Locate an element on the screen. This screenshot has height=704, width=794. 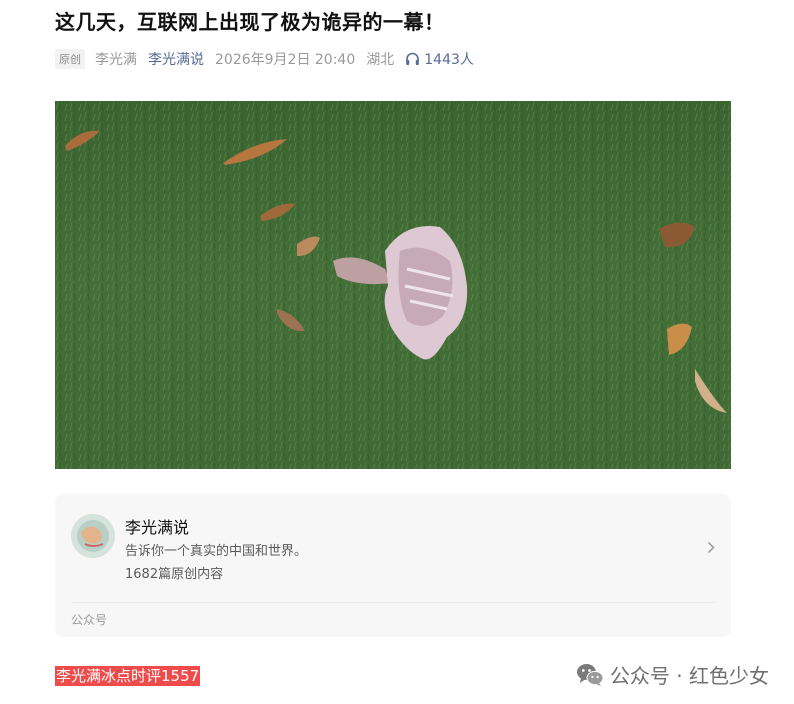
article-meta: 原创 李光满 李光满说 2026年9月2日 20:40 湖北 1443人 is located at coordinates (264, 59).